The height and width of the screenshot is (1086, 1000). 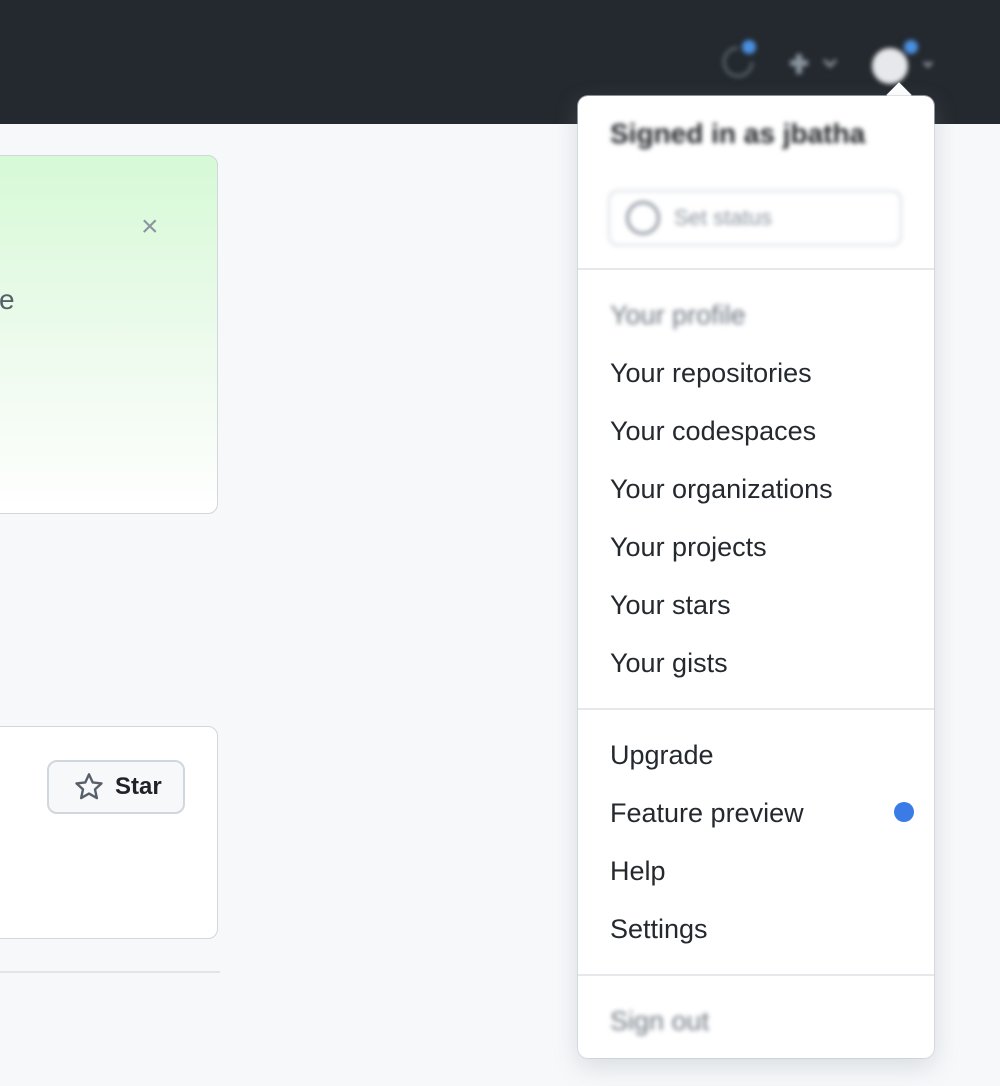 I want to click on status-placeholder: Set status, so click(x=723, y=217).